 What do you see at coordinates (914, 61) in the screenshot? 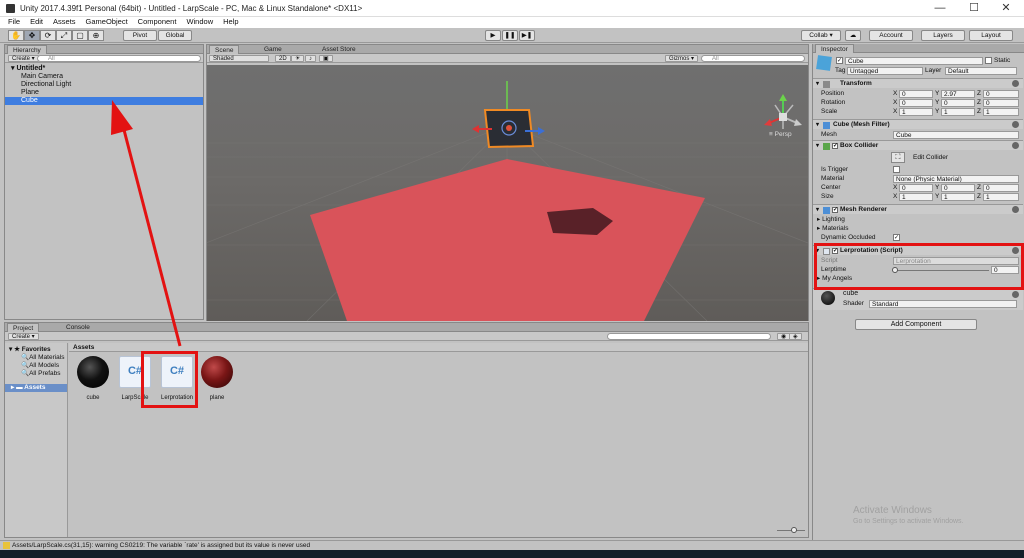
I see `object-name-field: Cube` at bounding box center [914, 61].